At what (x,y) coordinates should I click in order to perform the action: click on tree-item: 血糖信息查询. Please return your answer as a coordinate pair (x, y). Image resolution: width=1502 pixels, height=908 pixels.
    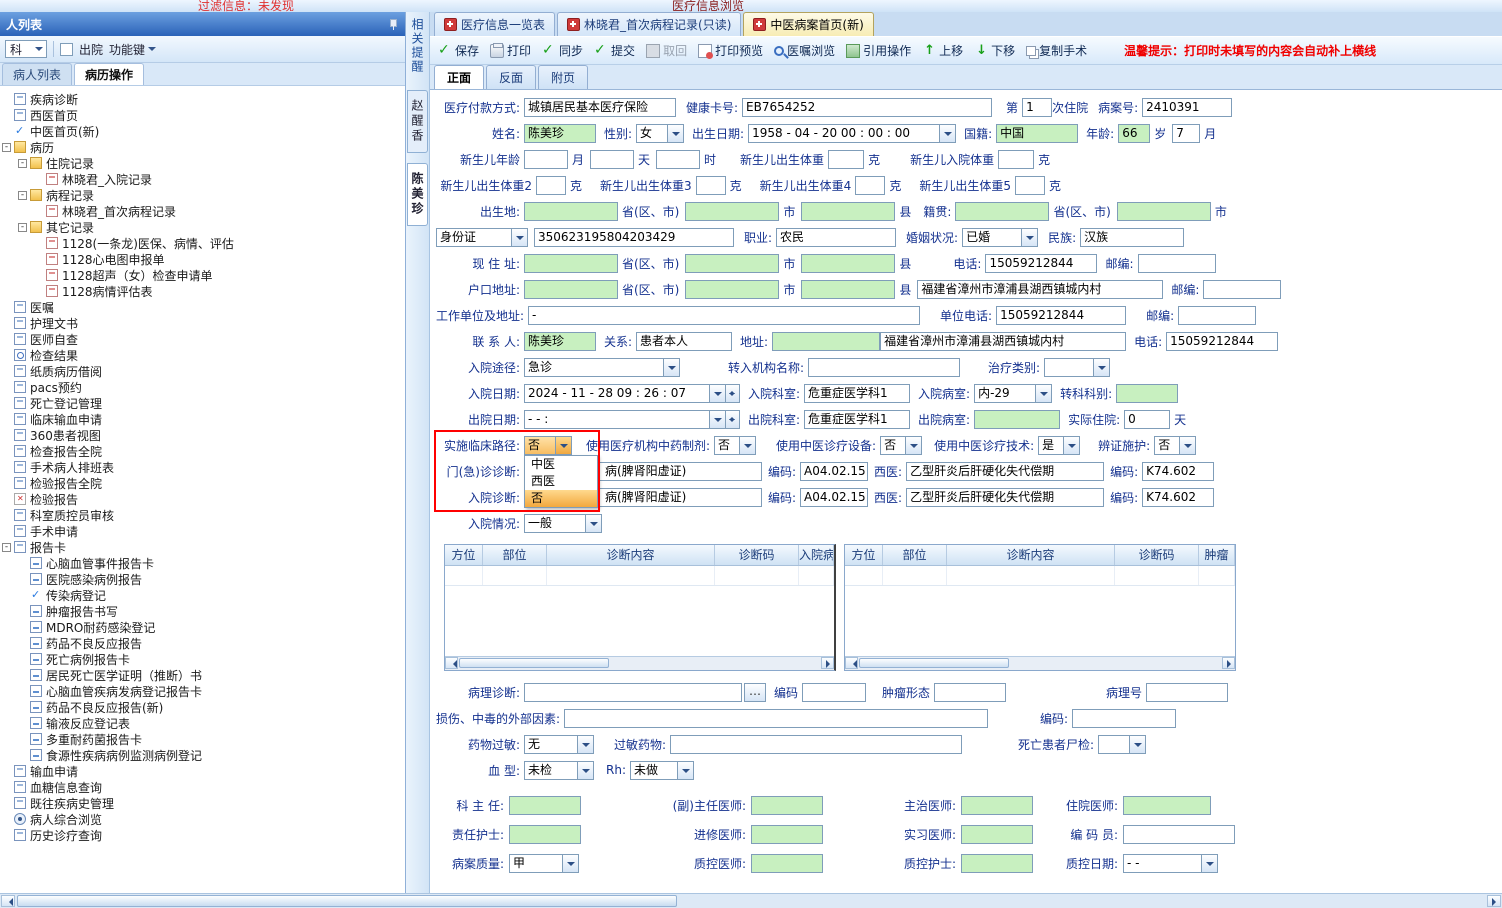
    Looking at the image, I should click on (202, 787).